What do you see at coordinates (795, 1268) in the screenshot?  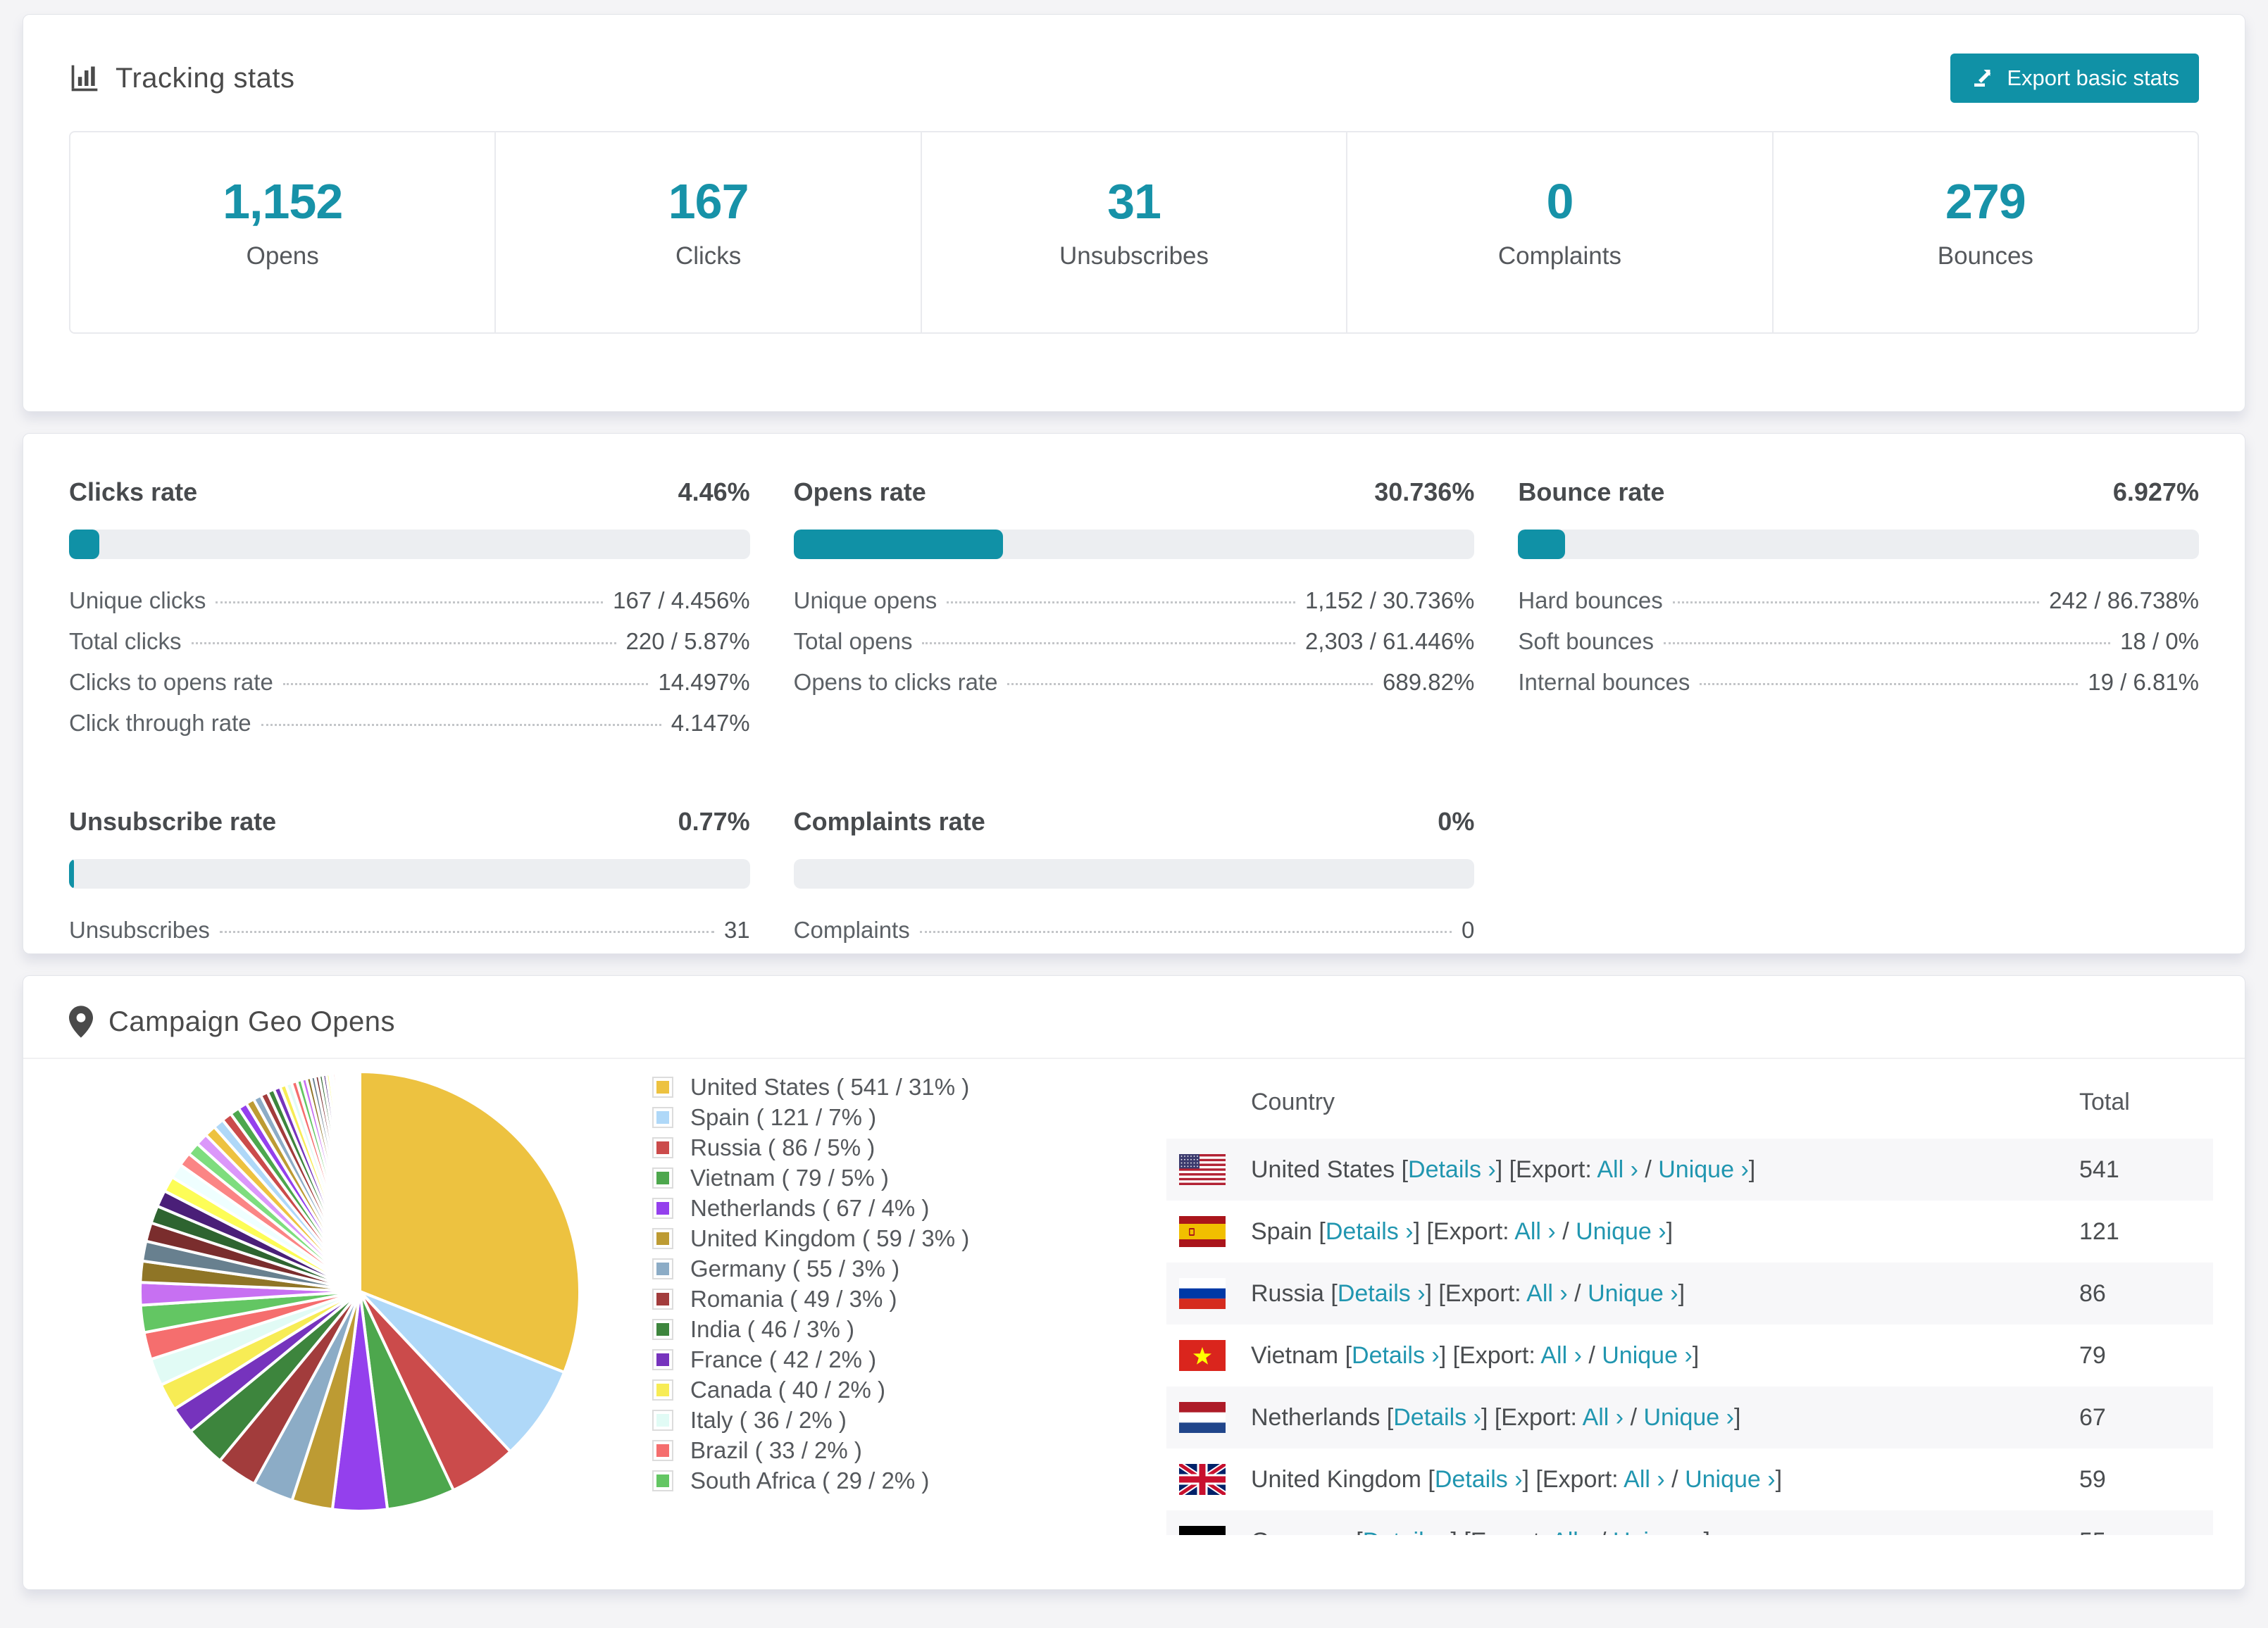 I see `legend-label: Germany ( 55 / 3% )` at bounding box center [795, 1268].